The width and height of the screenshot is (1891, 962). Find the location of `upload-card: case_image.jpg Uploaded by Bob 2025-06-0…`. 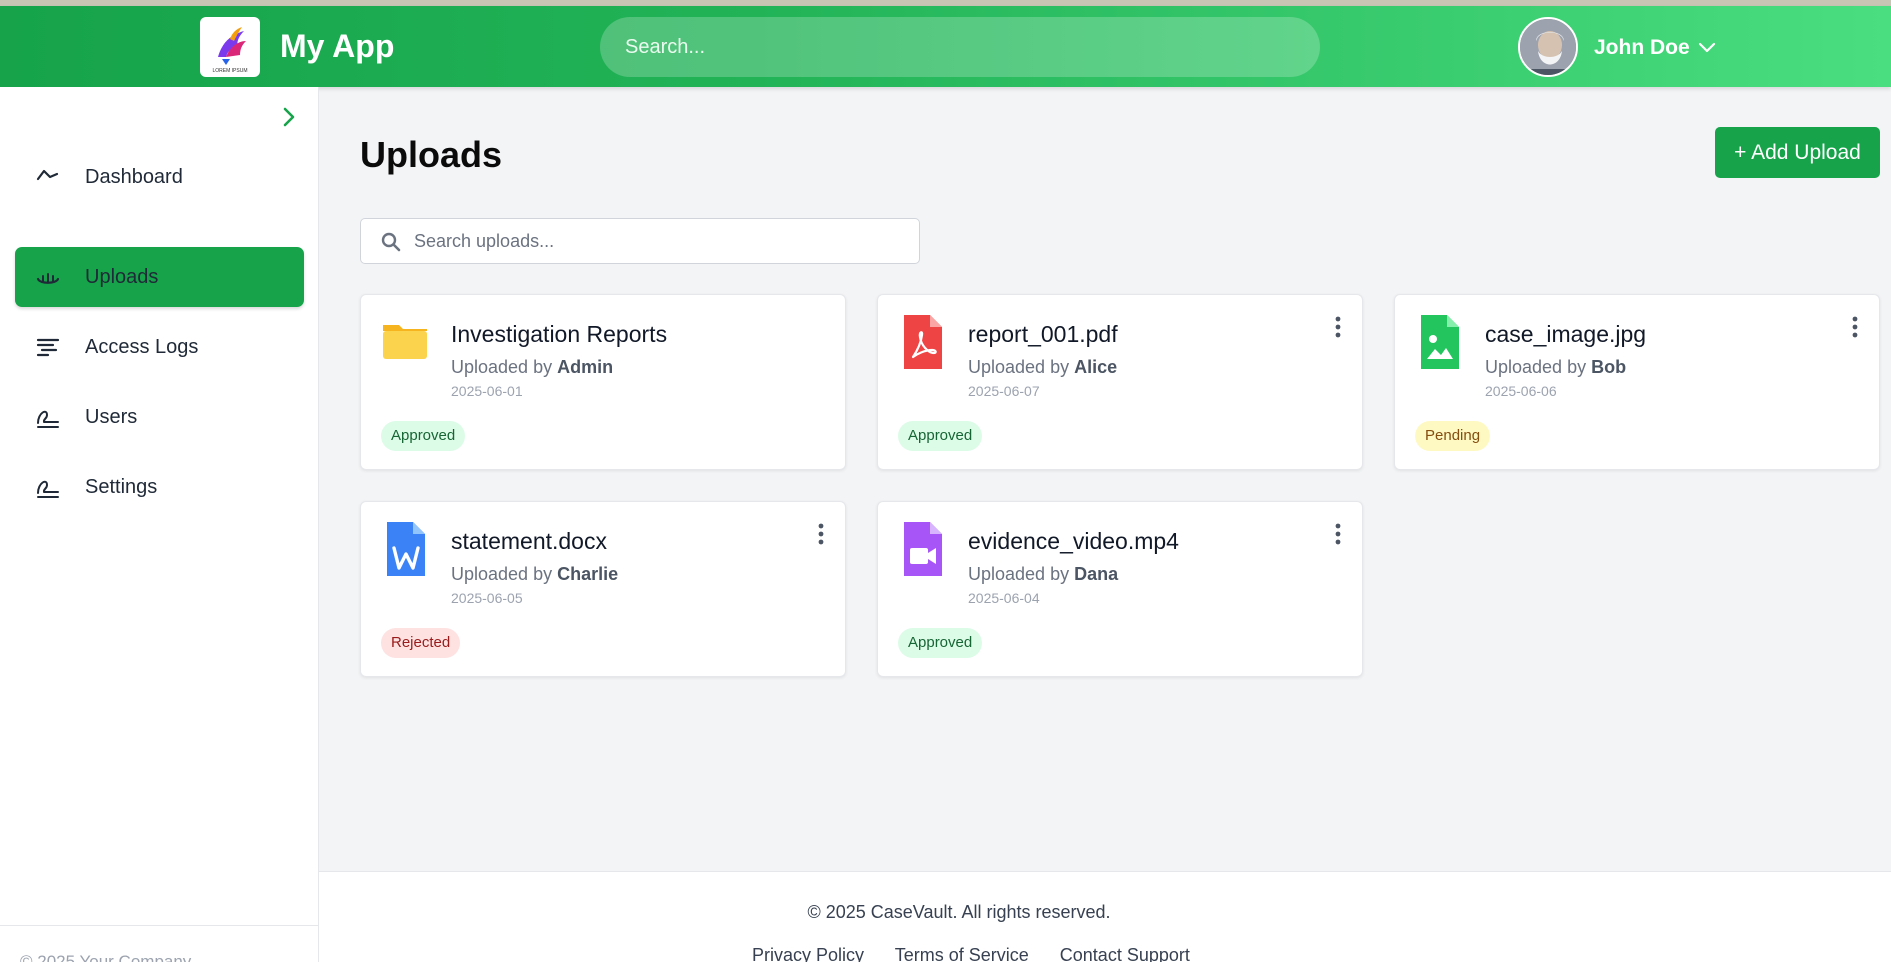

upload-card: case_image.jpg Uploaded by Bob 2025-06-0… is located at coordinates (1637, 382).